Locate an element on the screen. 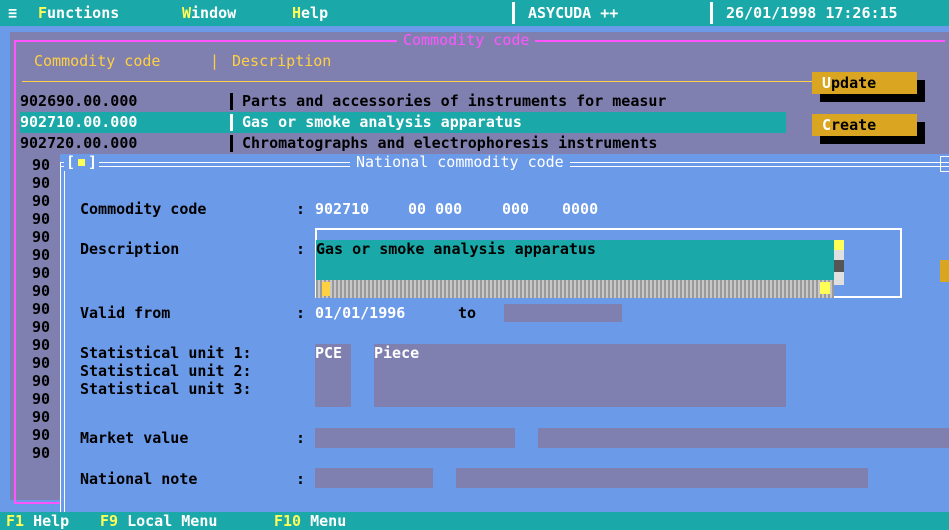  column-header-code: Commodity code is located at coordinates (97, 61).